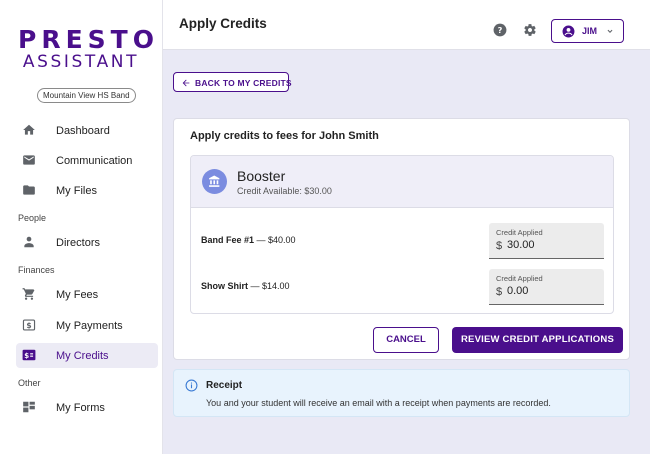 The width and height of the screenshot is (650, 454). I want to click on bank-icon, so click(214, 181).